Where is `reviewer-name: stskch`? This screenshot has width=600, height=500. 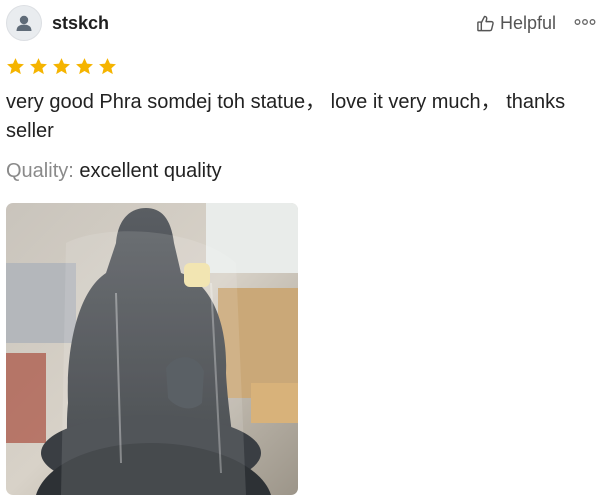 reviewer-name: stskch is located at coordinates (80, 23).